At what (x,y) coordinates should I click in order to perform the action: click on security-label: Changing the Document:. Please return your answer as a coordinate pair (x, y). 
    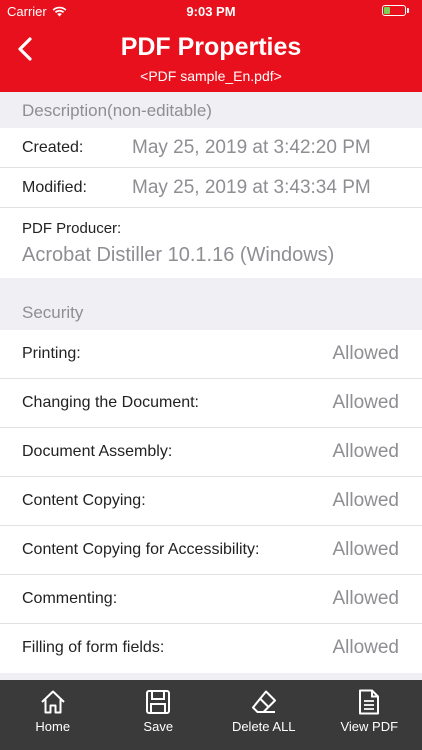
    Looking at the image, I should click on (110, 402).